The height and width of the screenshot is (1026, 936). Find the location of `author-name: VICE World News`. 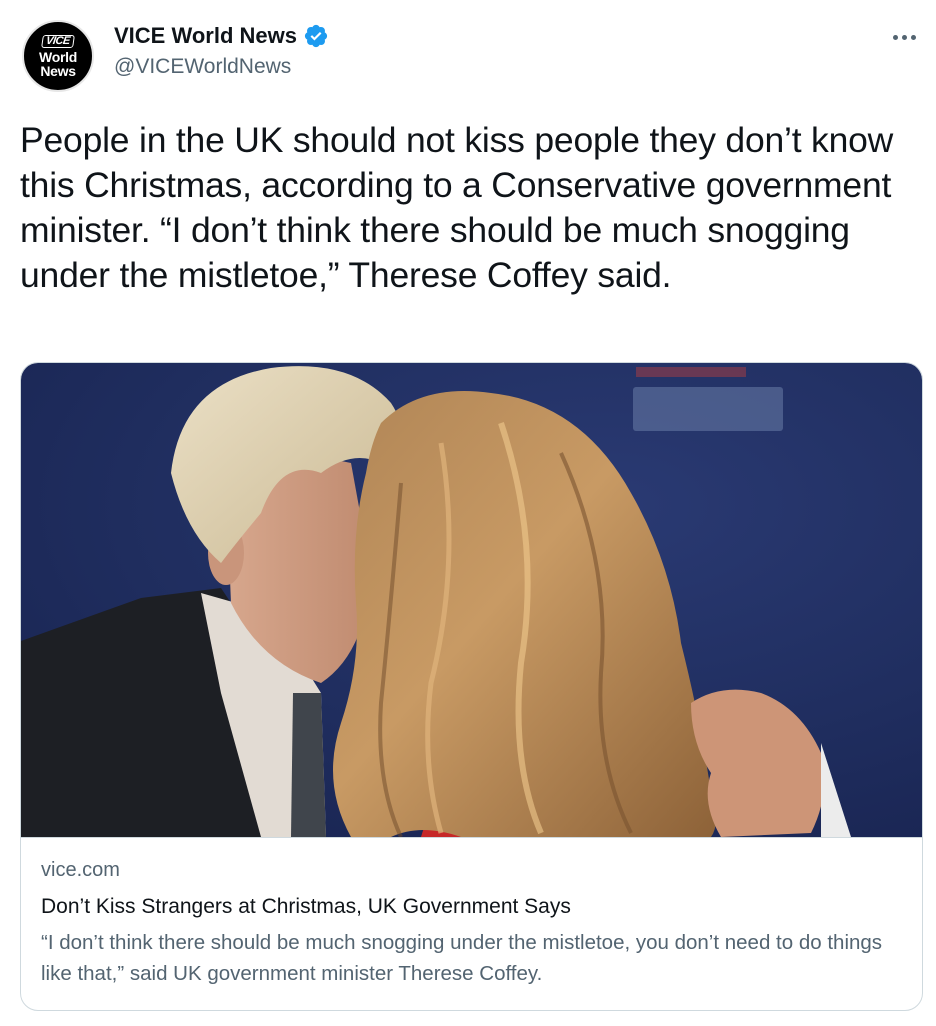

author-name: VICE World News is located at coordinates (205, 36).